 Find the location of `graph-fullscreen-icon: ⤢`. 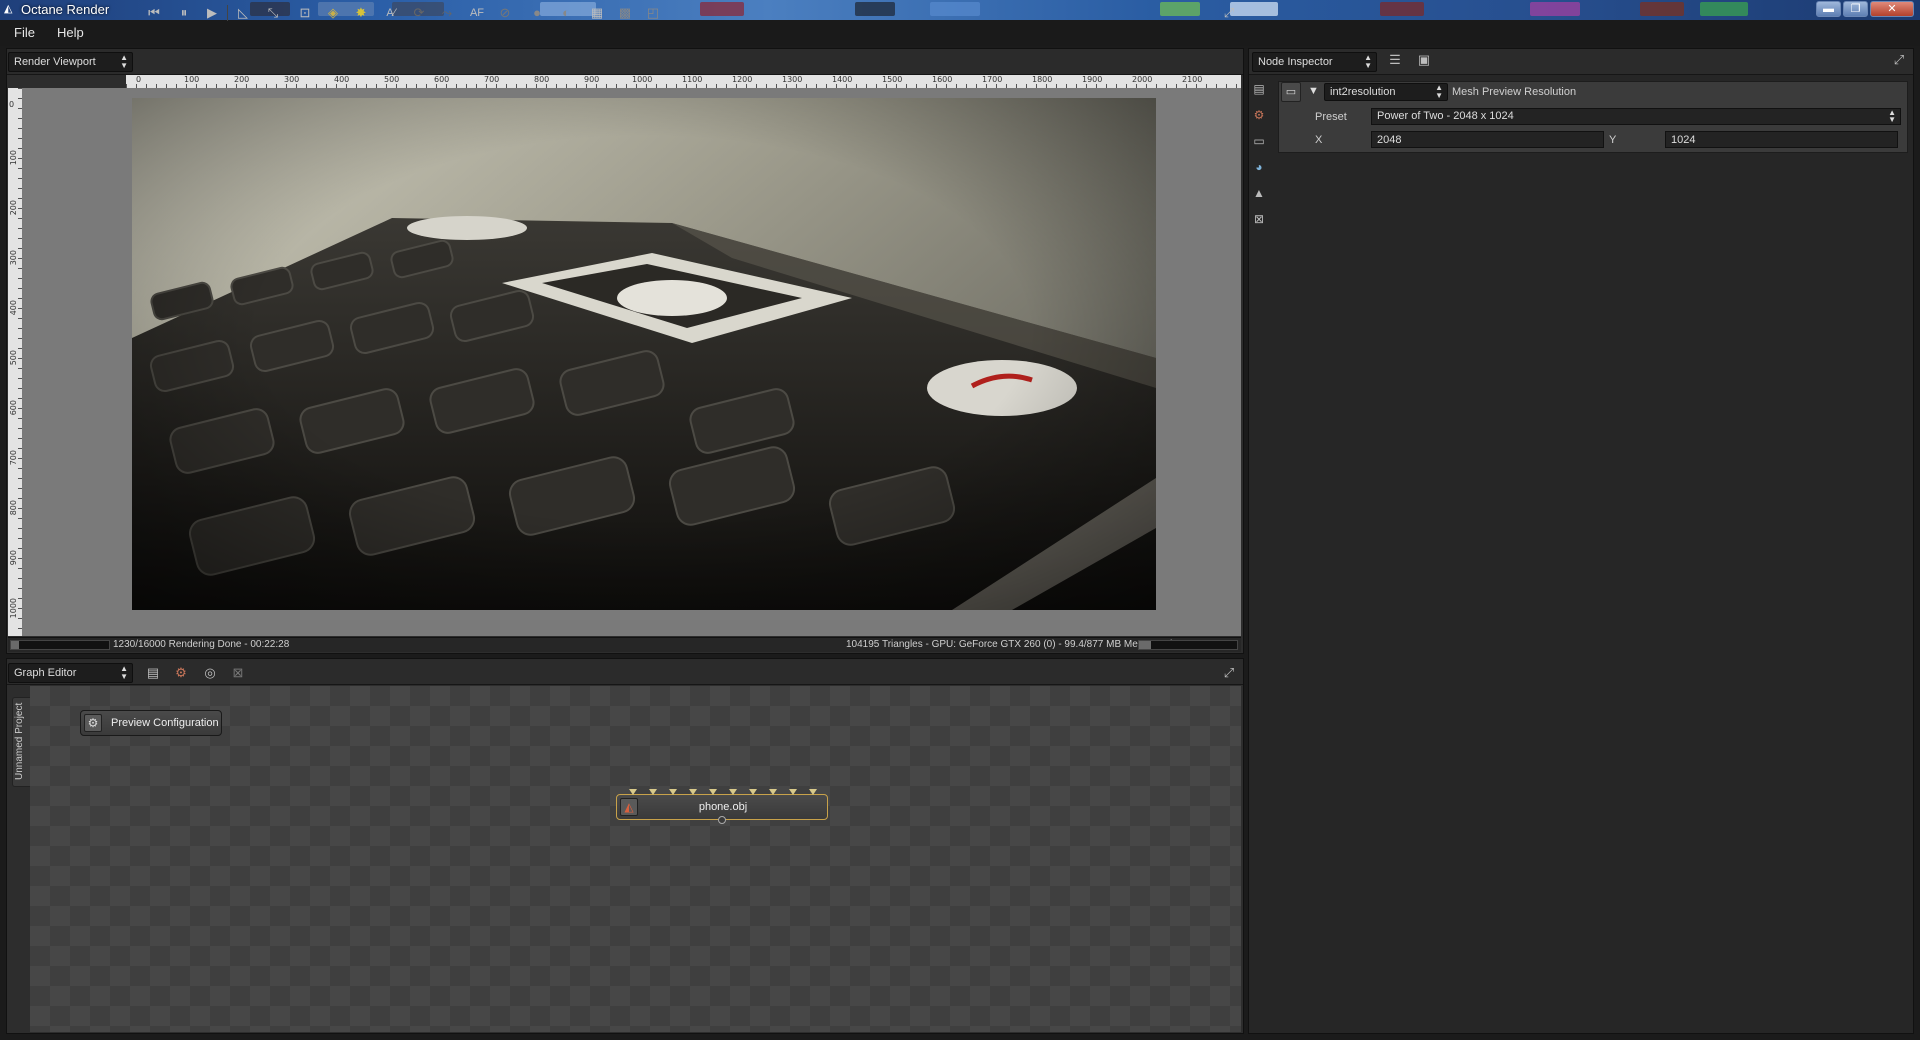

graph-fullscreen-icon: ⤢ is located at coordinates (1229, 673).